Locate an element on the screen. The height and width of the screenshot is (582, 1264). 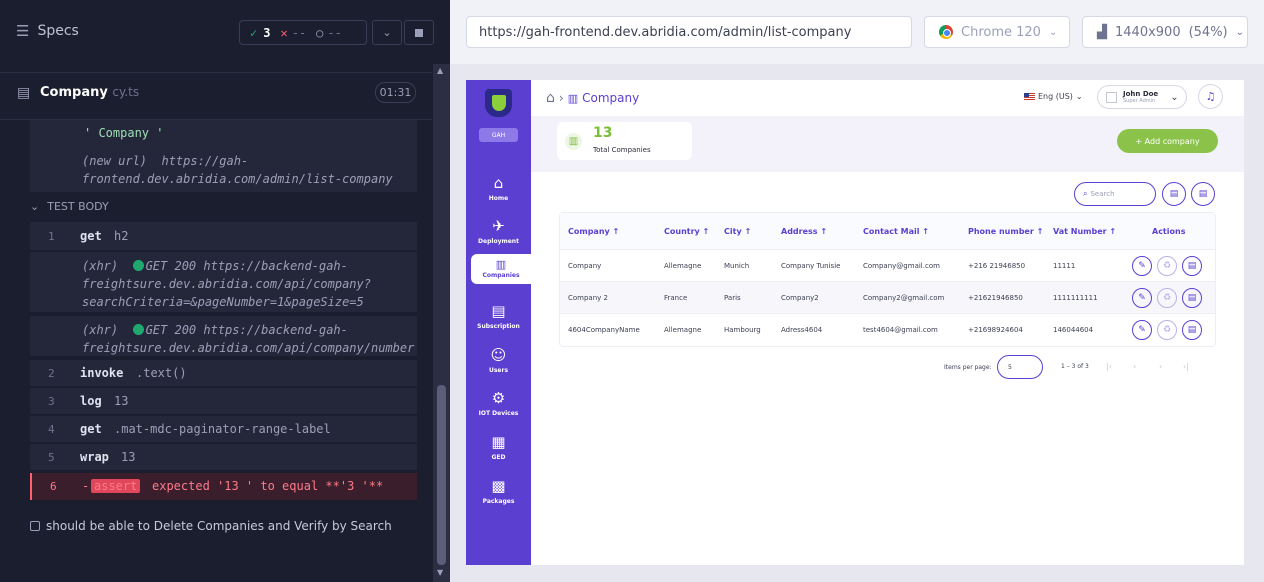
failed-icon: ✕ is located at coordinates (284, 32).